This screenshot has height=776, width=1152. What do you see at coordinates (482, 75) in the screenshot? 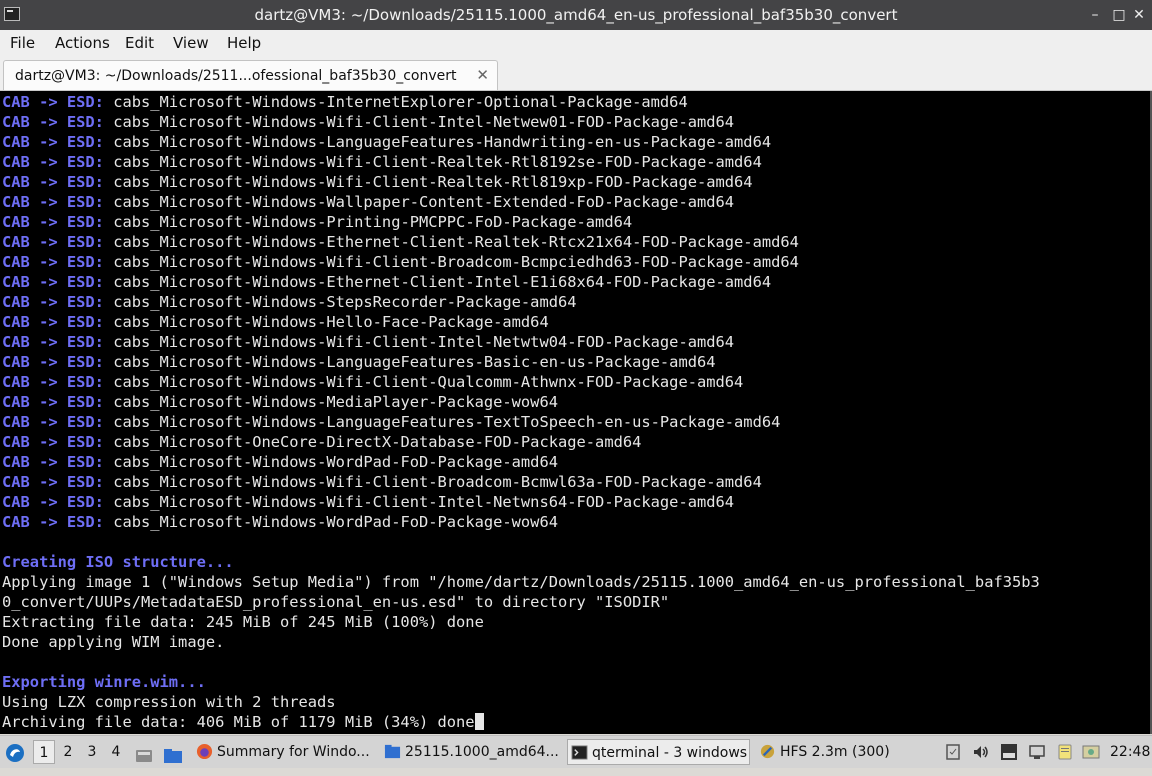
I see `tab-close-icon: ✕` at bounding box center [482, 75].